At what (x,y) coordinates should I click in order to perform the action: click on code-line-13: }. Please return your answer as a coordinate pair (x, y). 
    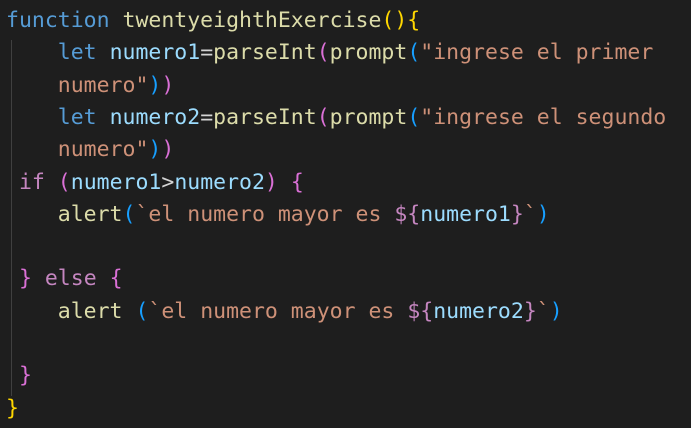
    Looking at the image, I should click on (12, 409).